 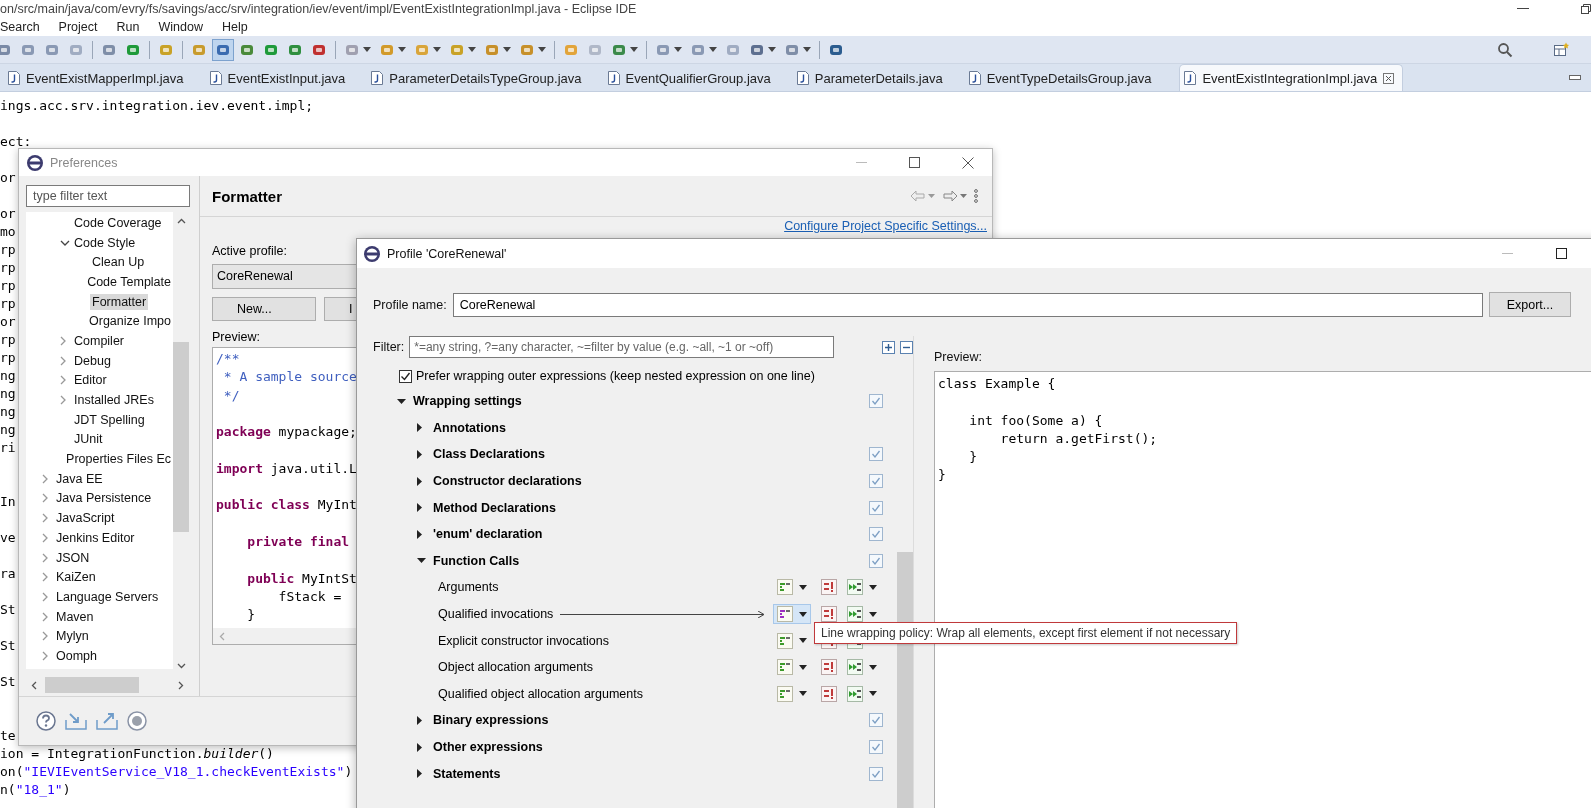 I want to click on tree-item: JSON, so click(x=73, y=557).